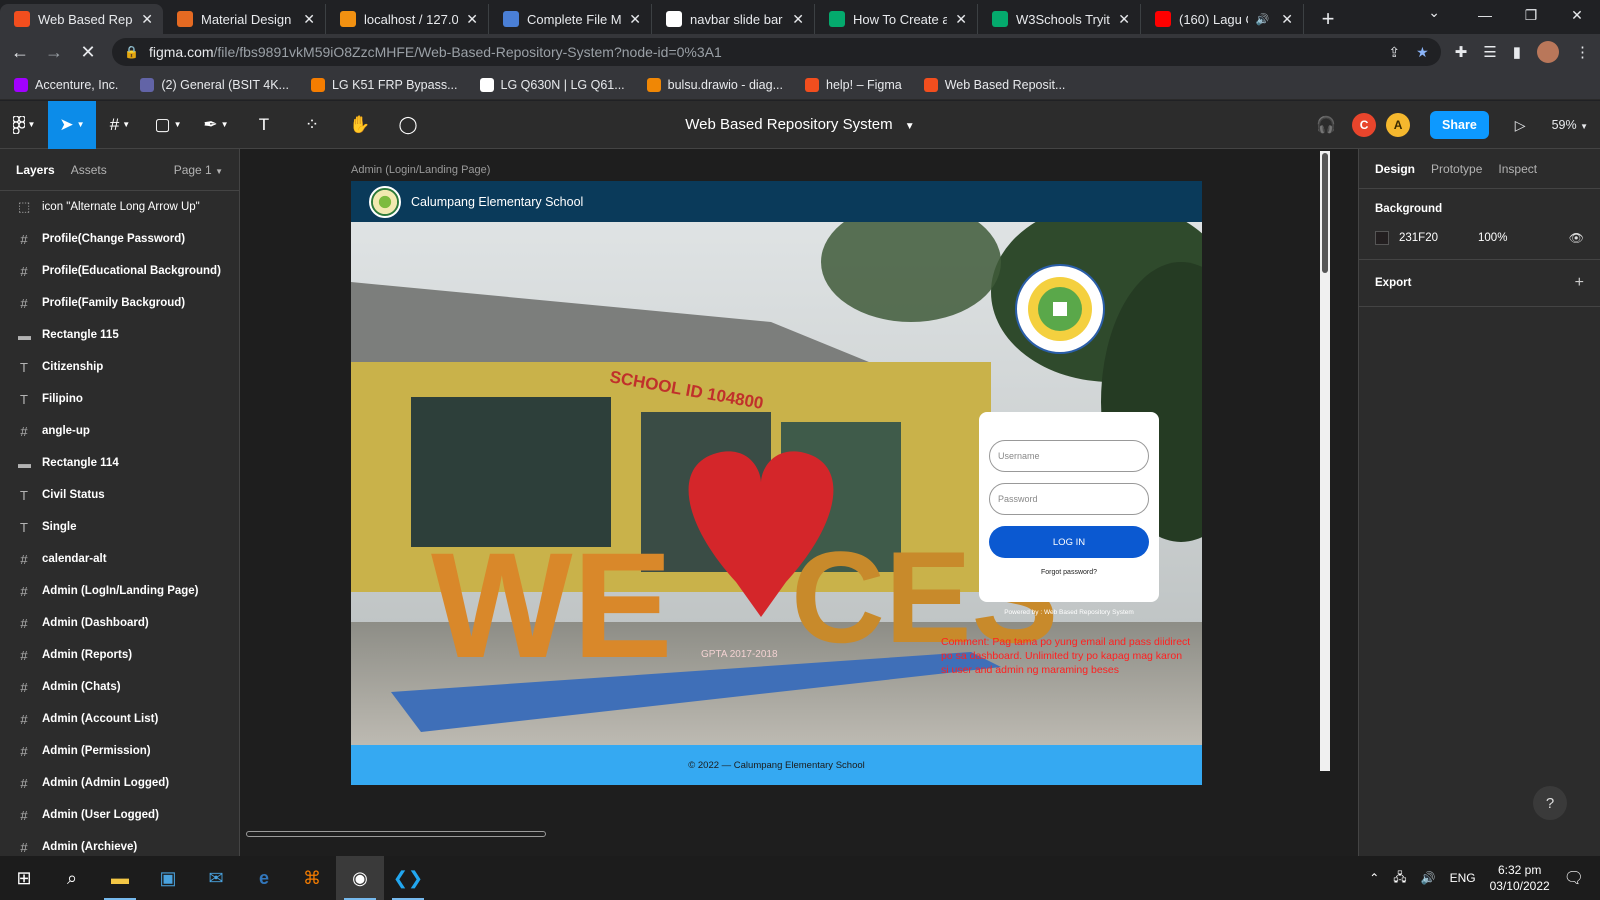 The height and width of the screenshot is (900, 1600). I want to click on forgot-password-link: Forgot password?, so click(1069, 572).